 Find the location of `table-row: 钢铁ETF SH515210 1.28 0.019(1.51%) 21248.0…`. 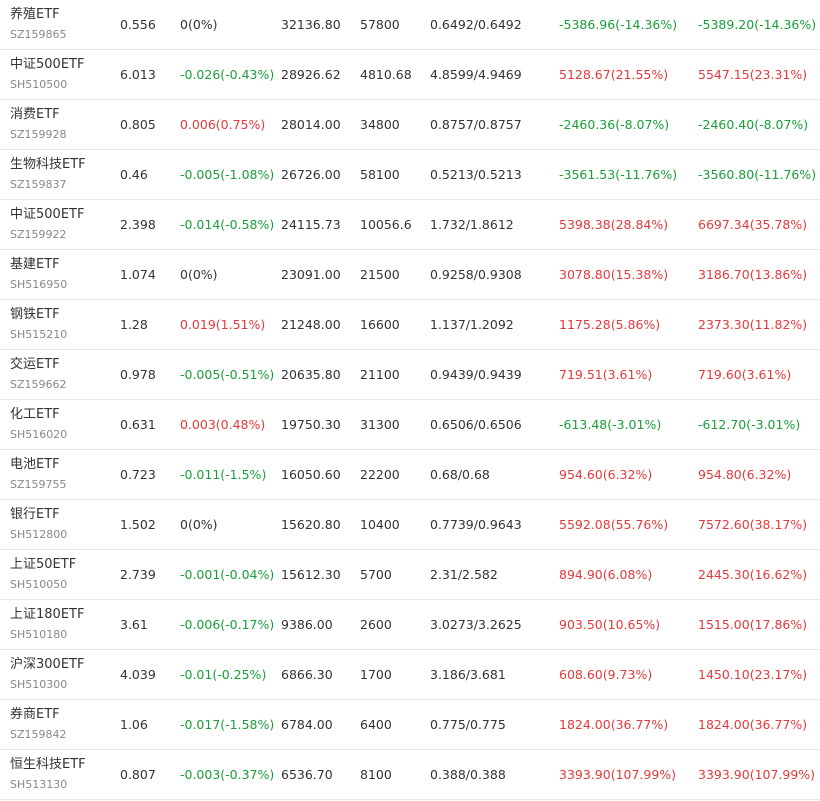

table-row: 钢铁ETF SH515210 1.28 0.019(1.51%) 21248.0… is located at coordinates (410, 325).